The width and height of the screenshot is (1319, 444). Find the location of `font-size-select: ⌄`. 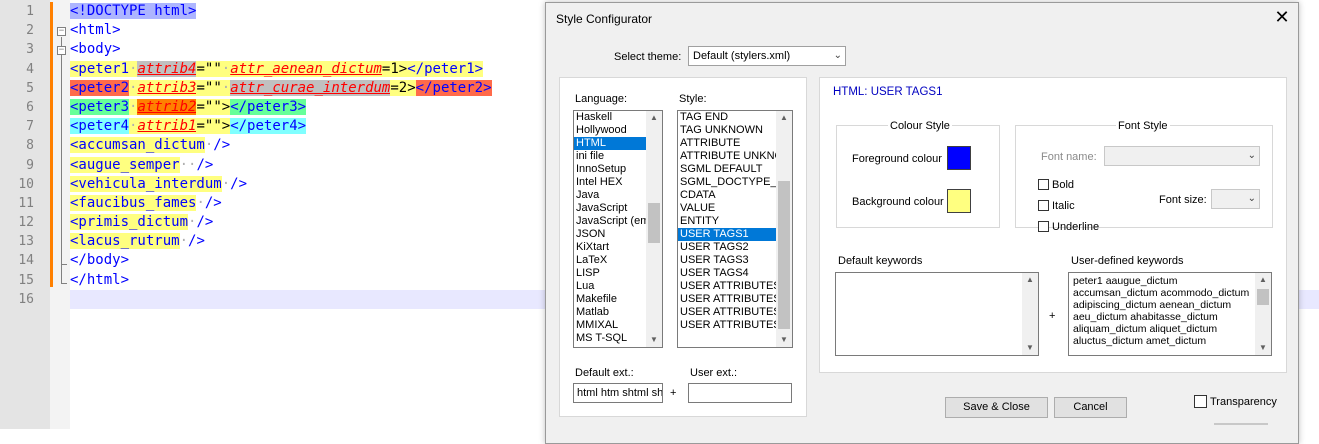

font-size-select: ⌄ is located at coordinates (1235, 199).